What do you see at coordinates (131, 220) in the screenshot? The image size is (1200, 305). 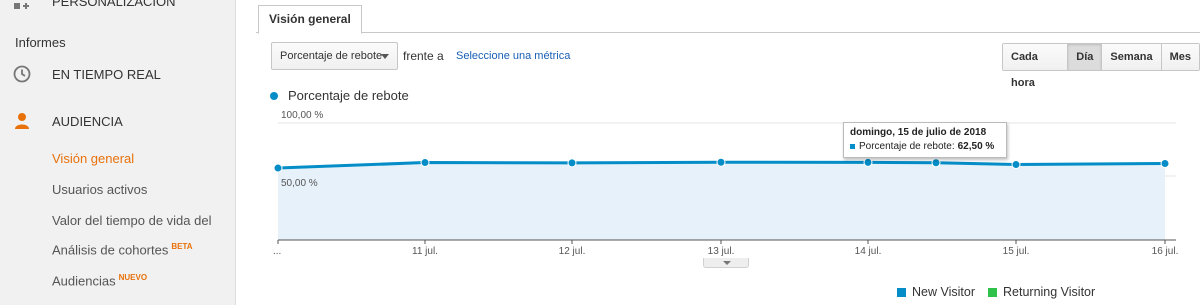 I see `sidebar-subitem-lifetime-value: Valor del tiempo de vida del` at bounding box center [131, 220].